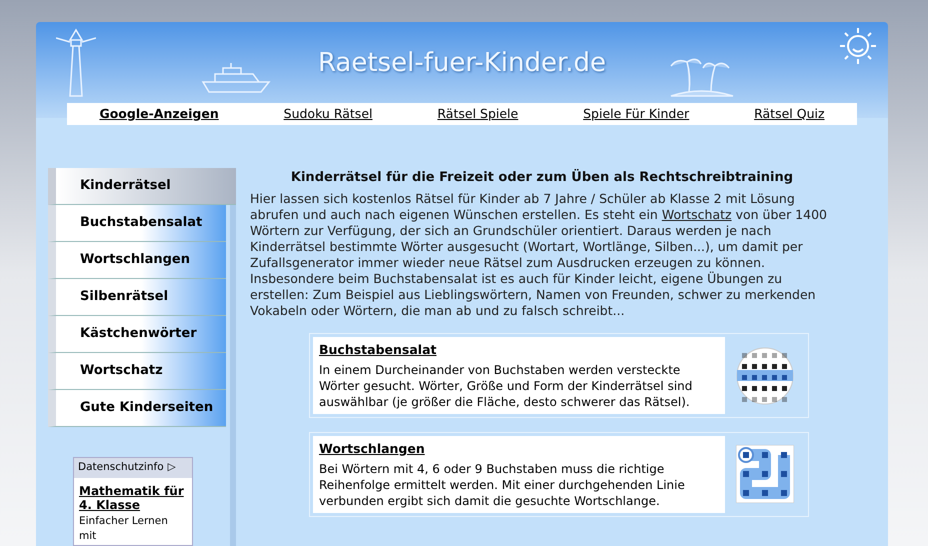  What do you see at coordinates (172, 468) in the screenshot?
I see `play-icon: ▷` at bounding box center [172, 468].